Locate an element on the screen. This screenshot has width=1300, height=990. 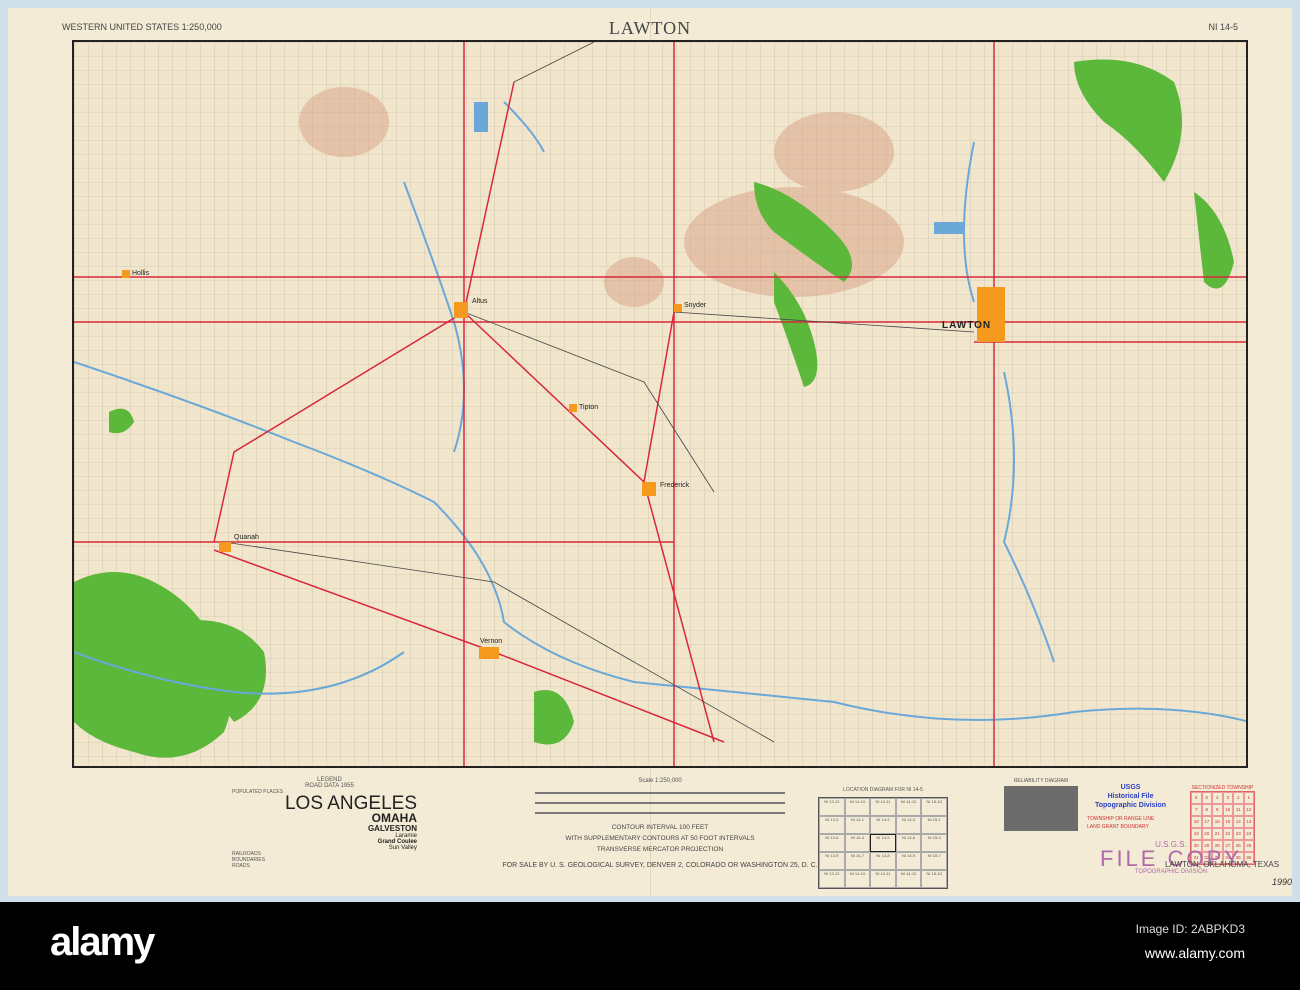
city-label-vernon: Vernon is located at coordinates (491, 641).